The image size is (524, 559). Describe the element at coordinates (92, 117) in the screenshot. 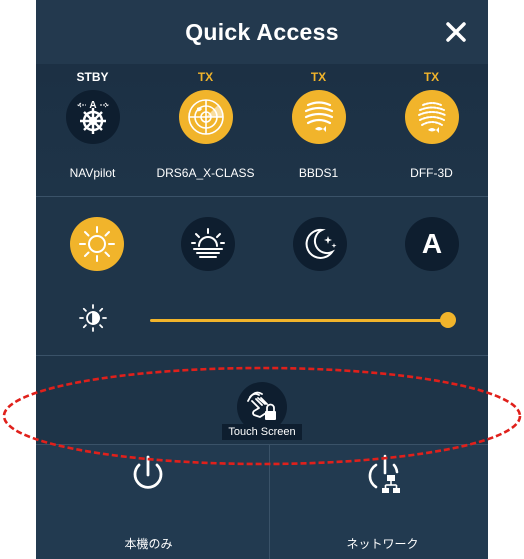

I see `autopilot-helm-icon: A` at that location.